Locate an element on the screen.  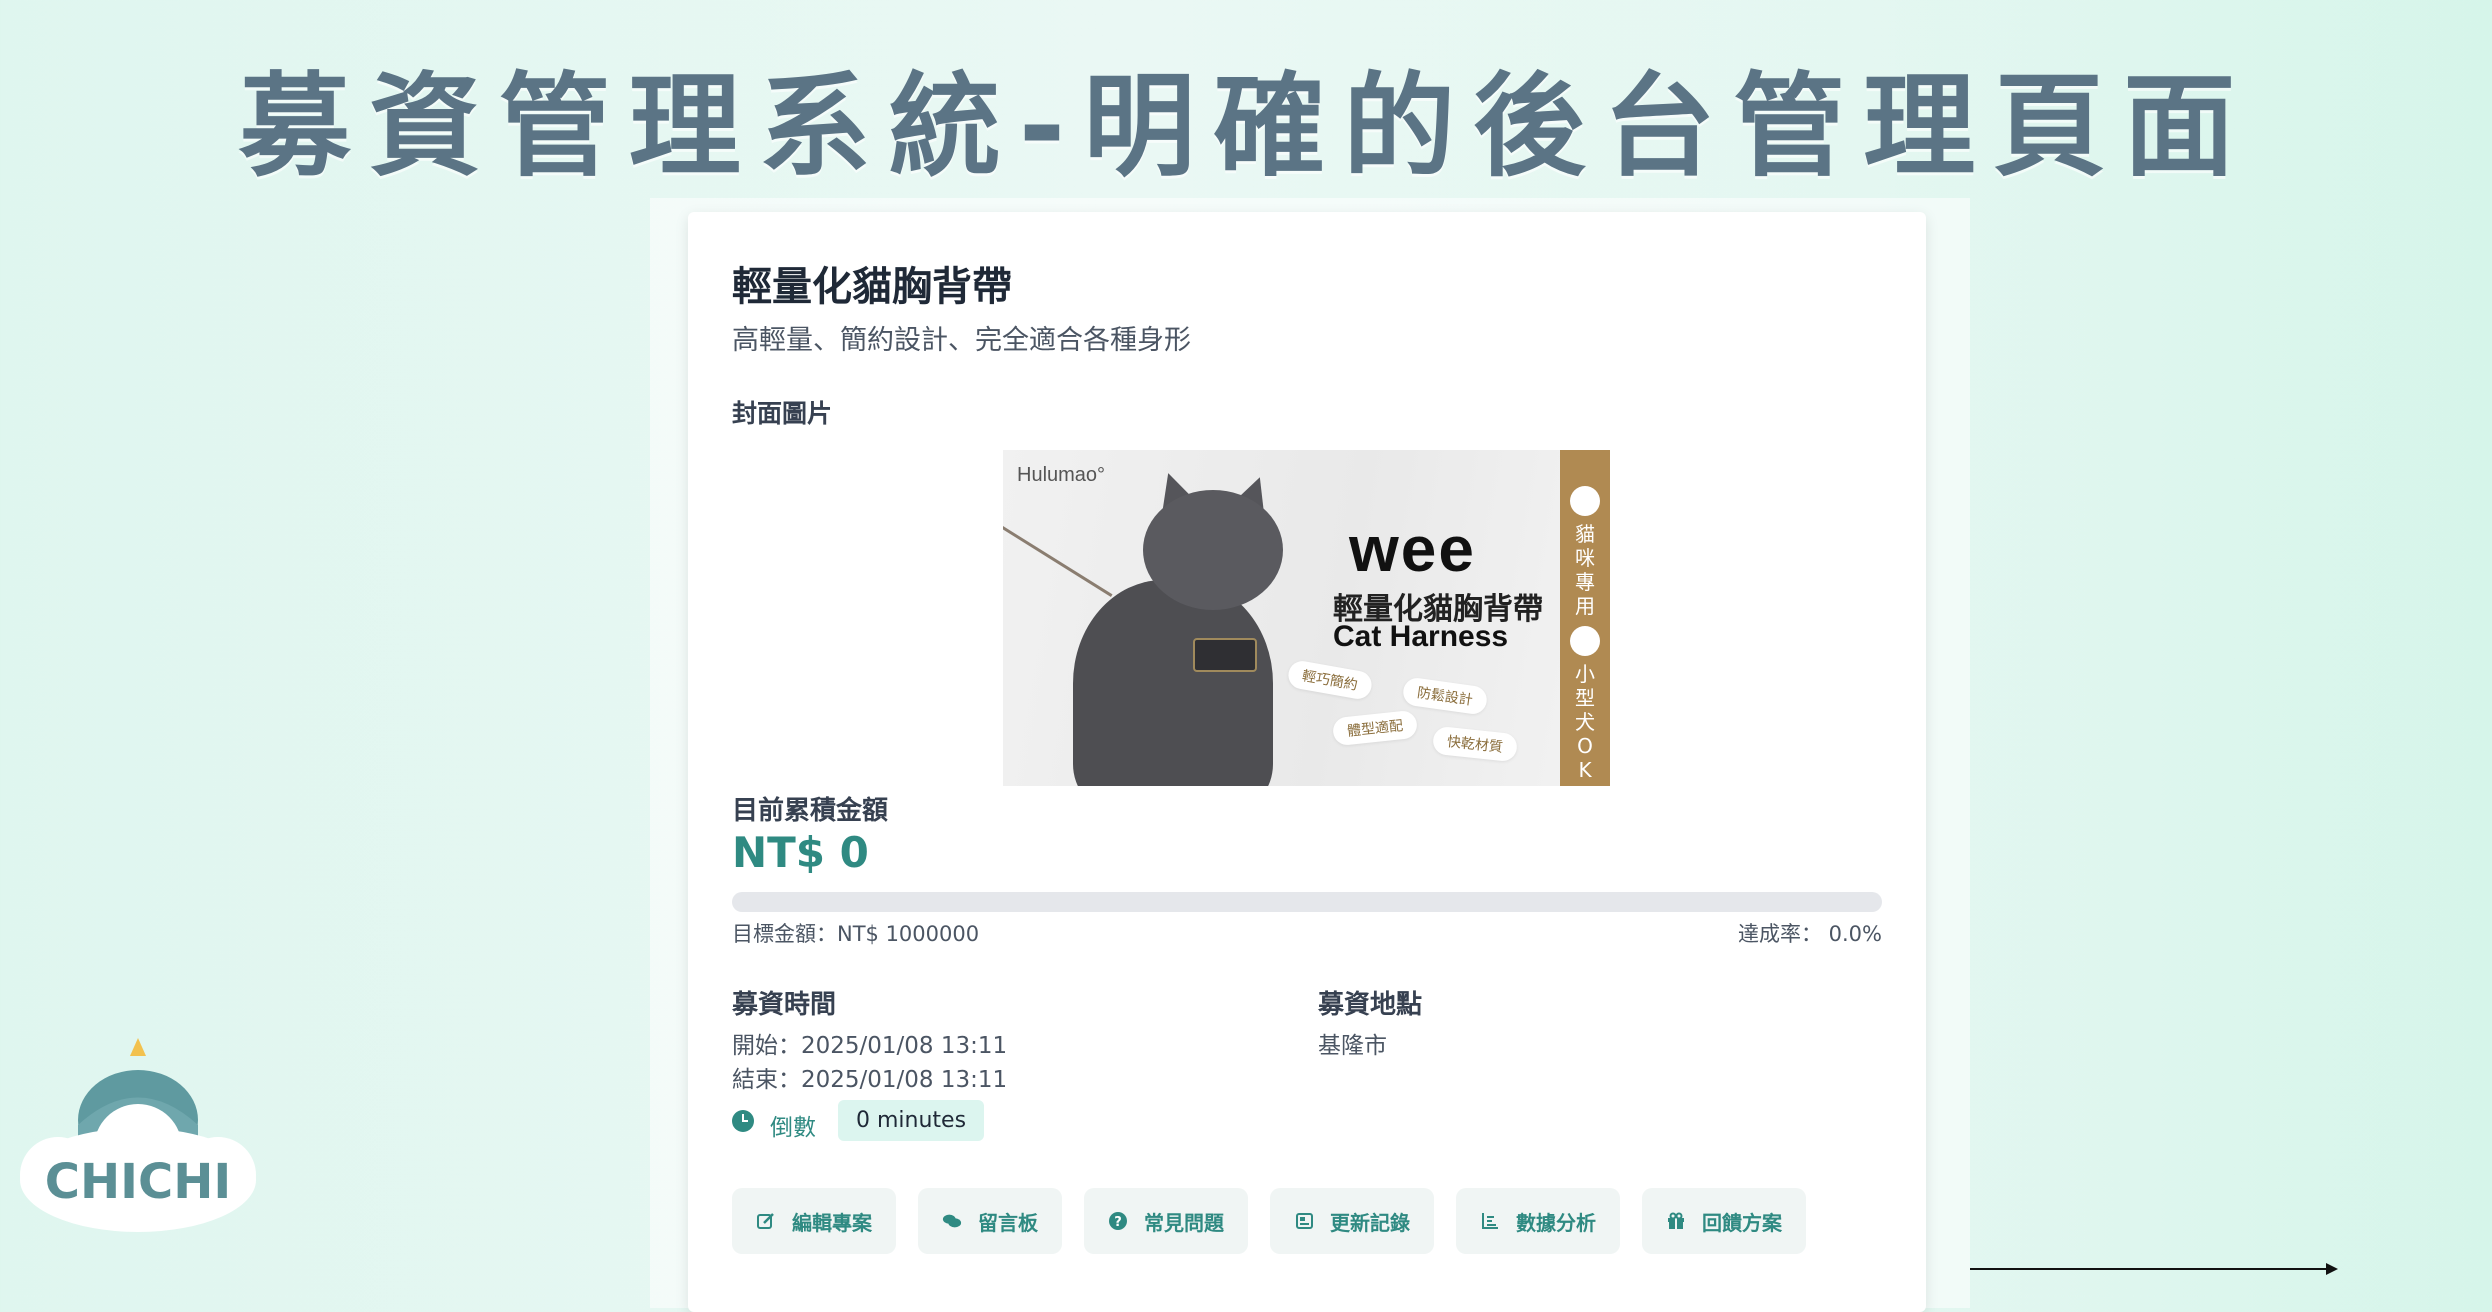
band-text-bottom: 小型犬OK is located at coordinates (1585, 722).